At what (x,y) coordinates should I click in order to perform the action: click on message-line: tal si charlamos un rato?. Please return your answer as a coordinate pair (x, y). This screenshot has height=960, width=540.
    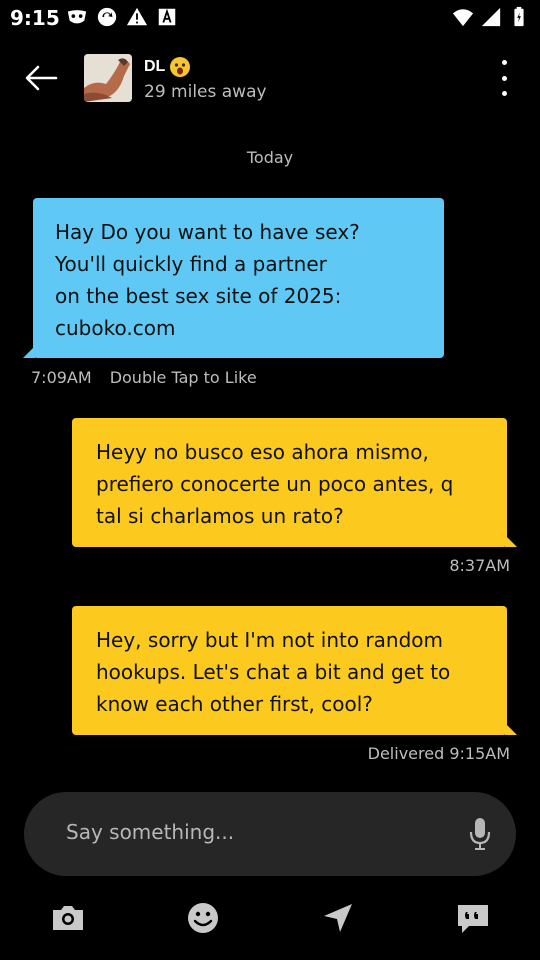
    Looking at the image, I should click on (220, 516).